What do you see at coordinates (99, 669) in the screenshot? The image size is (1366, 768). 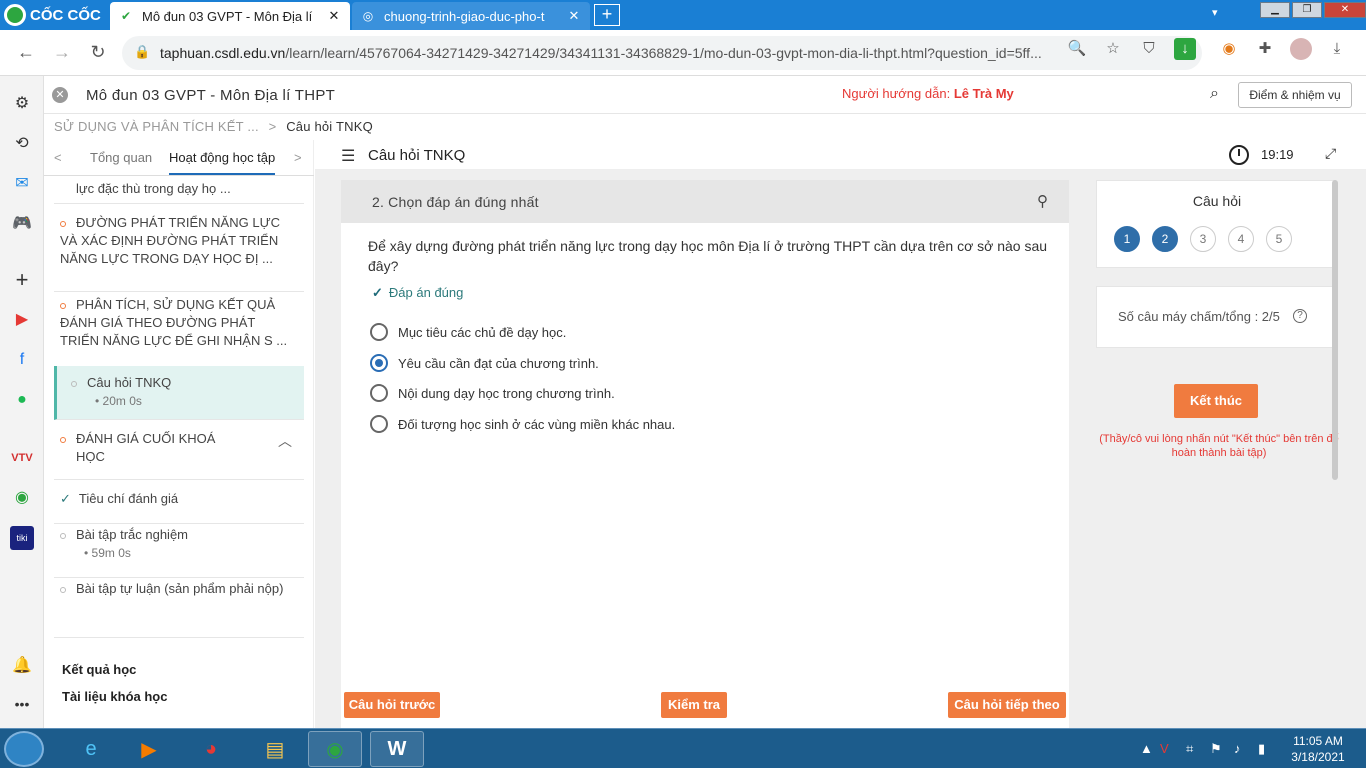 I see `results-link: Kết quả học` at bounding box center [99, 669].